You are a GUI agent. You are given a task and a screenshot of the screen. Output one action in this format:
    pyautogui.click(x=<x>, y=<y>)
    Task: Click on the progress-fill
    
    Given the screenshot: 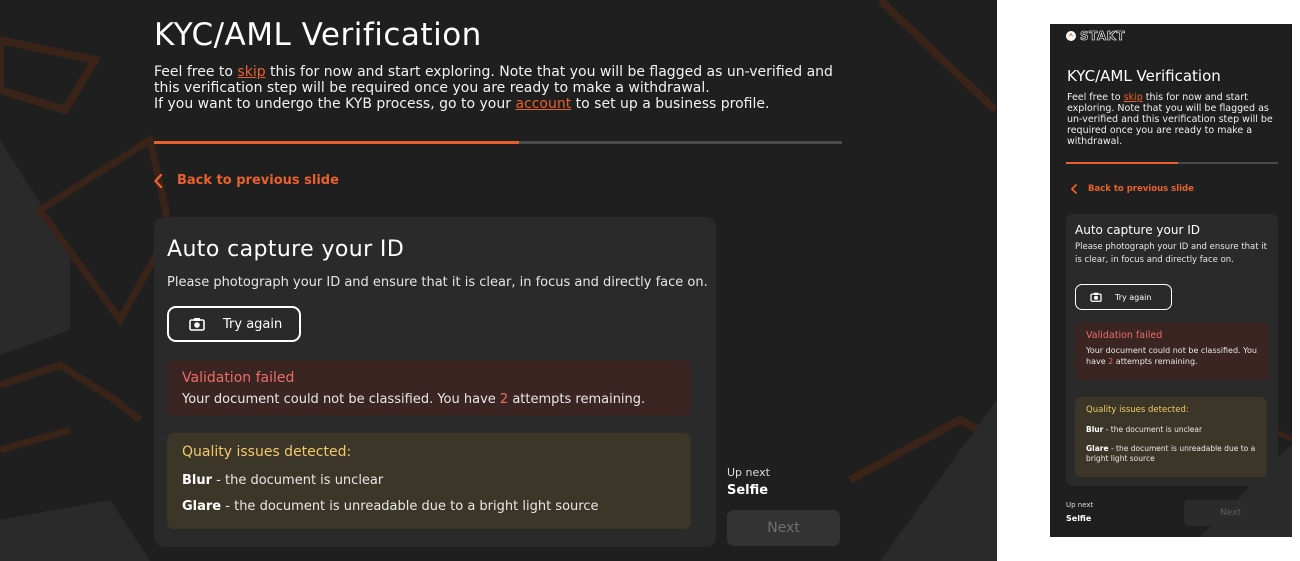 What is the action you would take?
    pyautogui.click(x=336, y=142)
    